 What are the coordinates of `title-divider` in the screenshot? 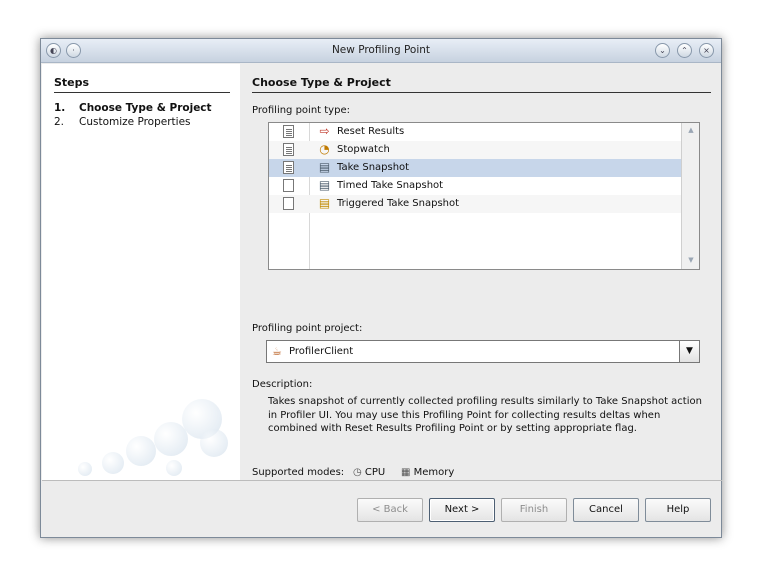 It's located at (481, 92).